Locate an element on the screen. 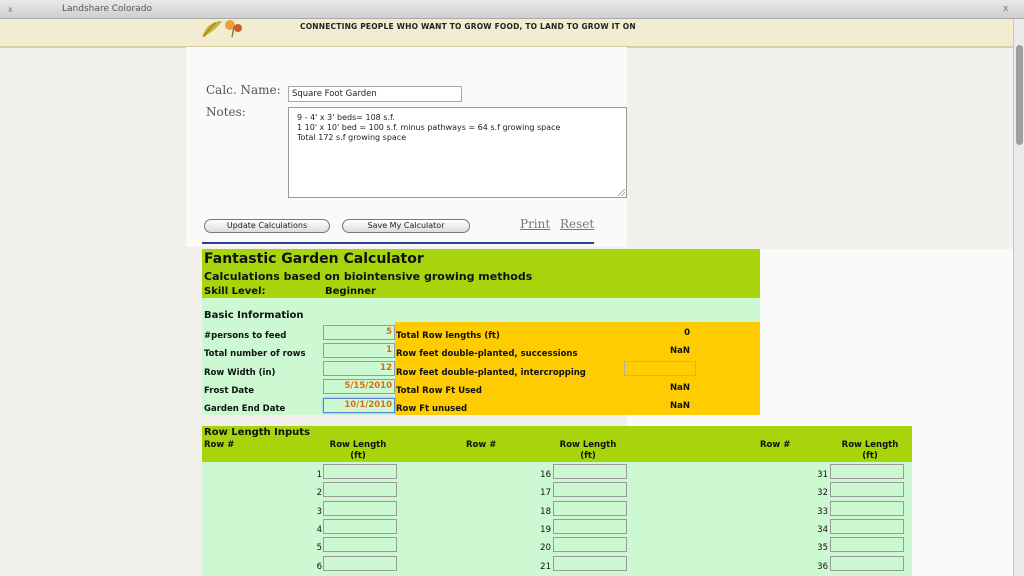  reset-link: Reset is located at coordinates (577, 224).